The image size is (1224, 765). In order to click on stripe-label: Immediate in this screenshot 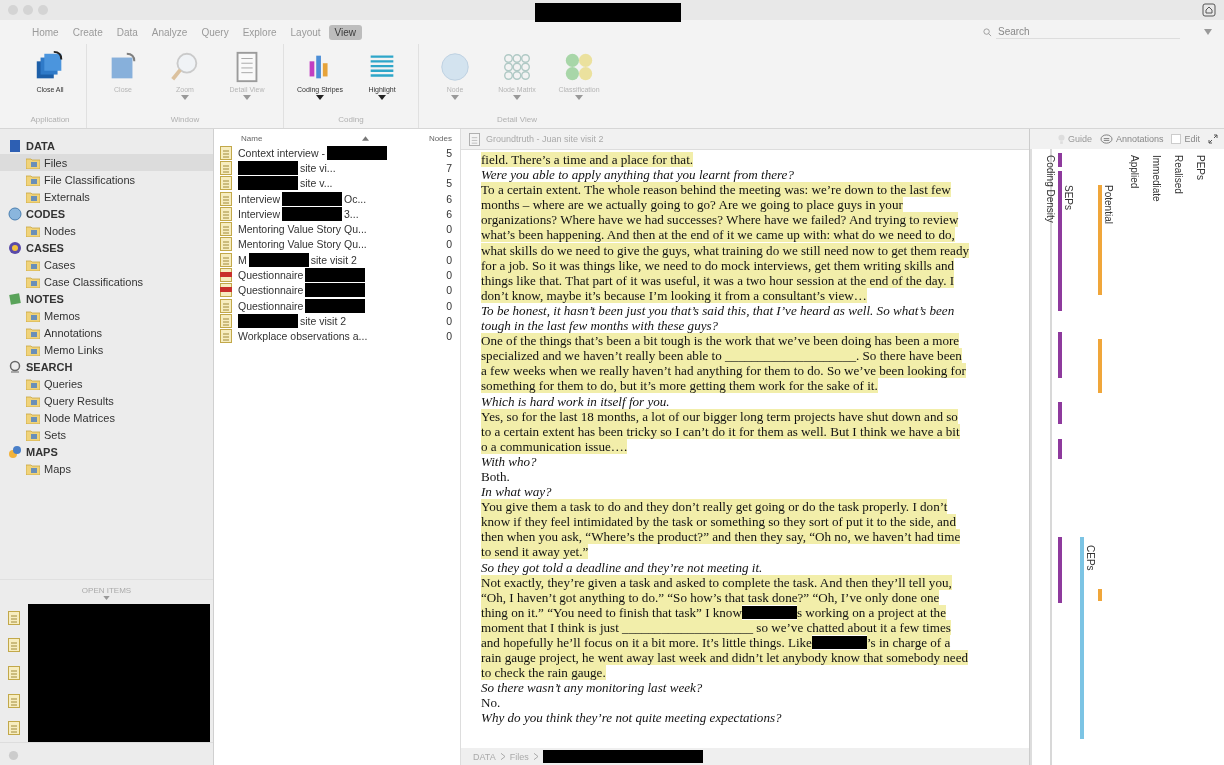, I will do `click(1156, 178)`.